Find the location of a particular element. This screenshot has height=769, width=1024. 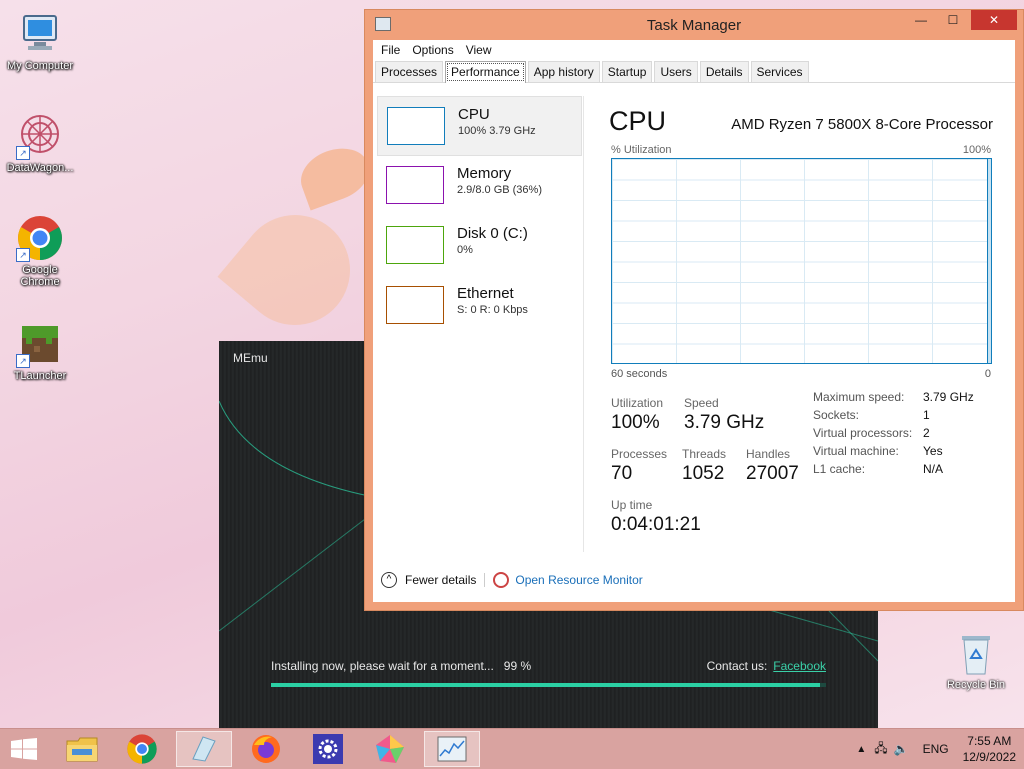

resource-name: CPU is located at coordinates (474, 114).